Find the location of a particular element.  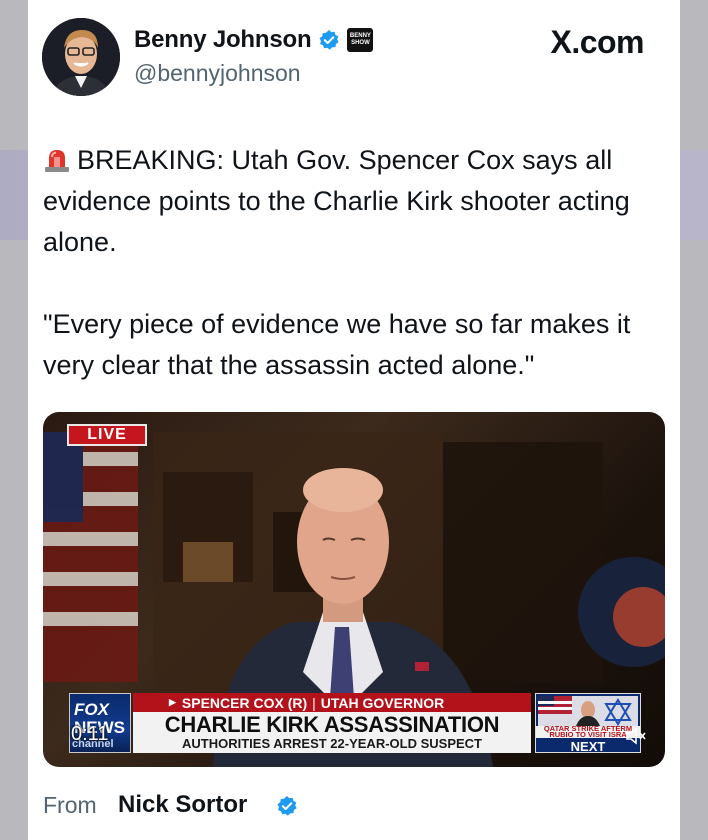

news-headline: CHARLIE KIRK ASSASSINATION is located at coordinates (332, 724).